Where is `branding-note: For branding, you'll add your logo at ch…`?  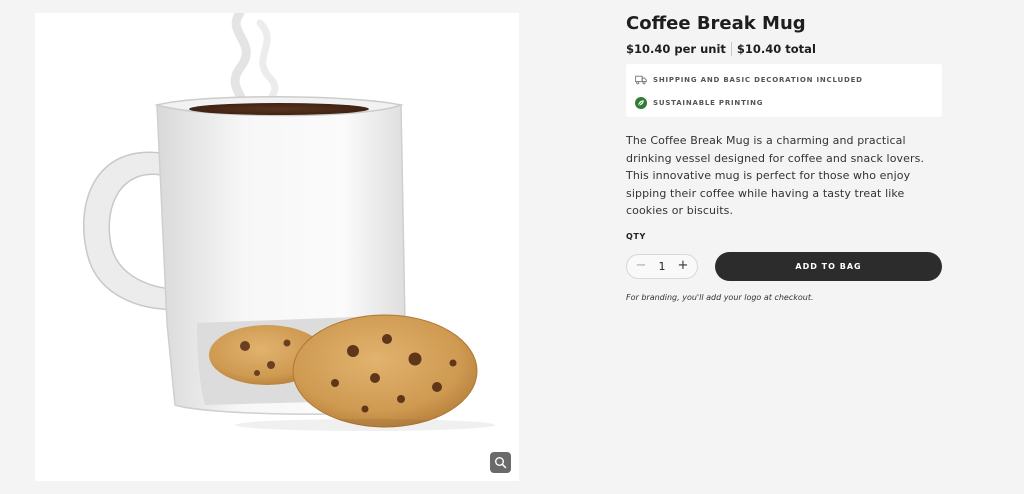 branding-note: For branding, you'll add your logo at ch… is located at coordinates (720, 297).